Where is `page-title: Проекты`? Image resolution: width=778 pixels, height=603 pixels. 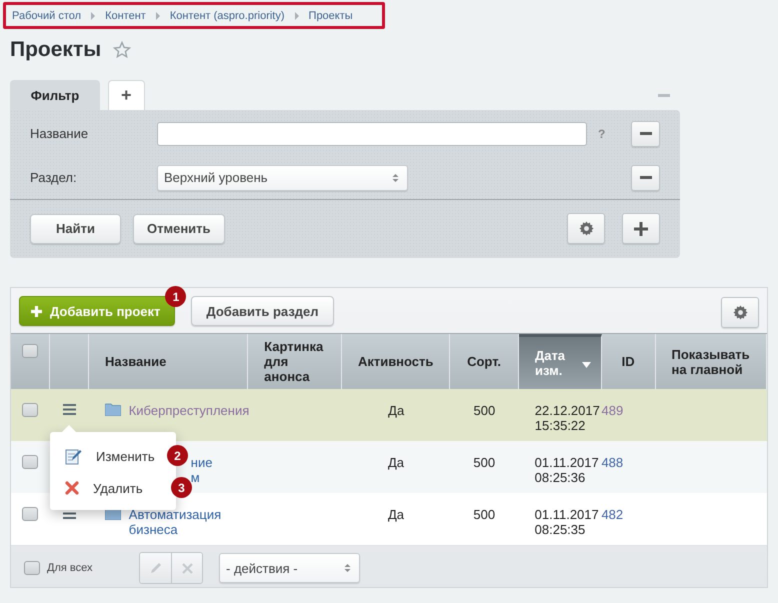 page-title: Проекты is located at coordinates (56, 50).